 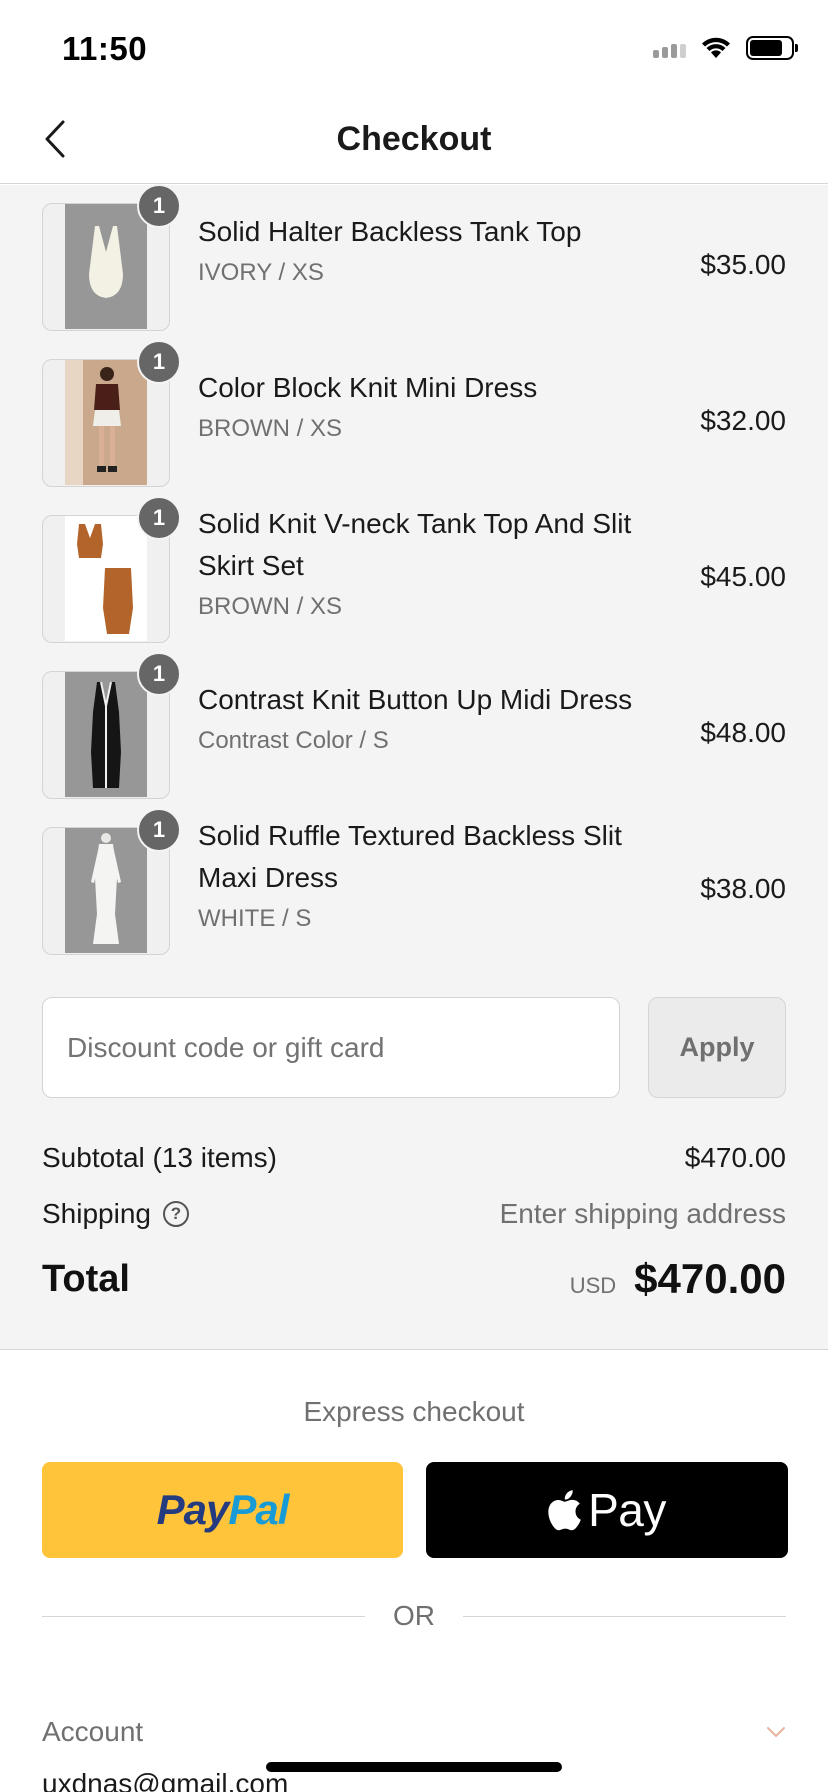 What do you see at coordinates (717, 1047) in the screenshot?
I see `apply-discount-button: Apply` at bounding box center [717, 1047].